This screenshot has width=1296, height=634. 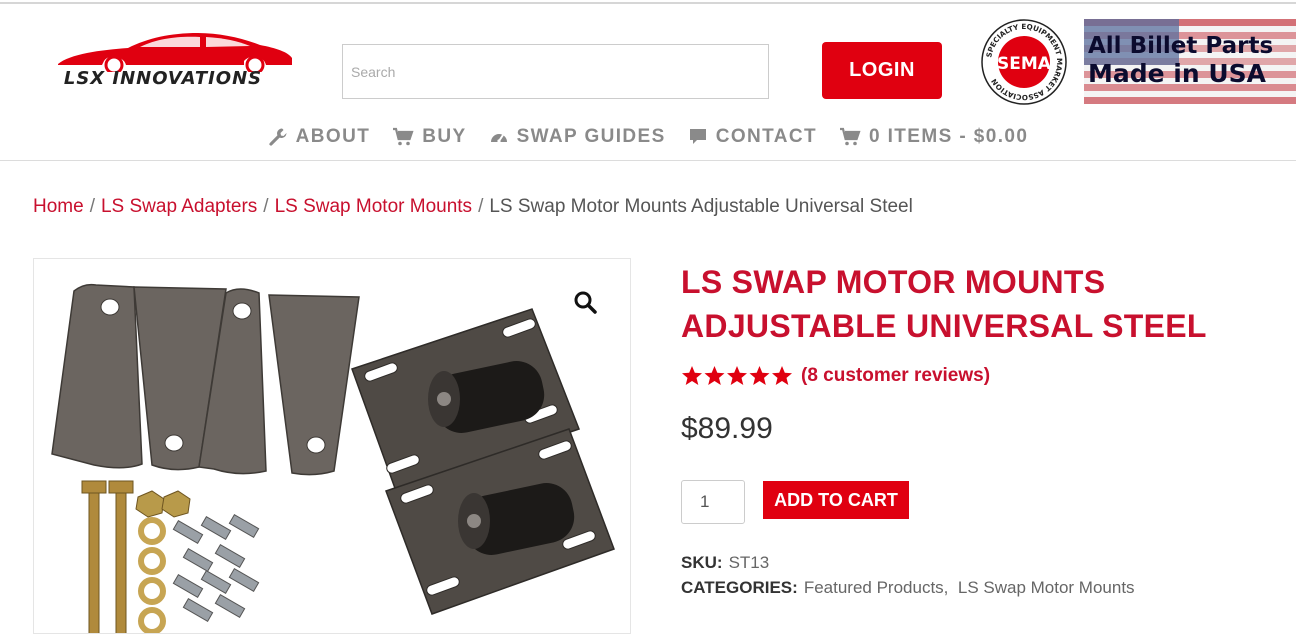 What do you see at coordinates (727, 428) in the screenshot?
I see `product-price: $89.99` at bounding box center [727, 428].